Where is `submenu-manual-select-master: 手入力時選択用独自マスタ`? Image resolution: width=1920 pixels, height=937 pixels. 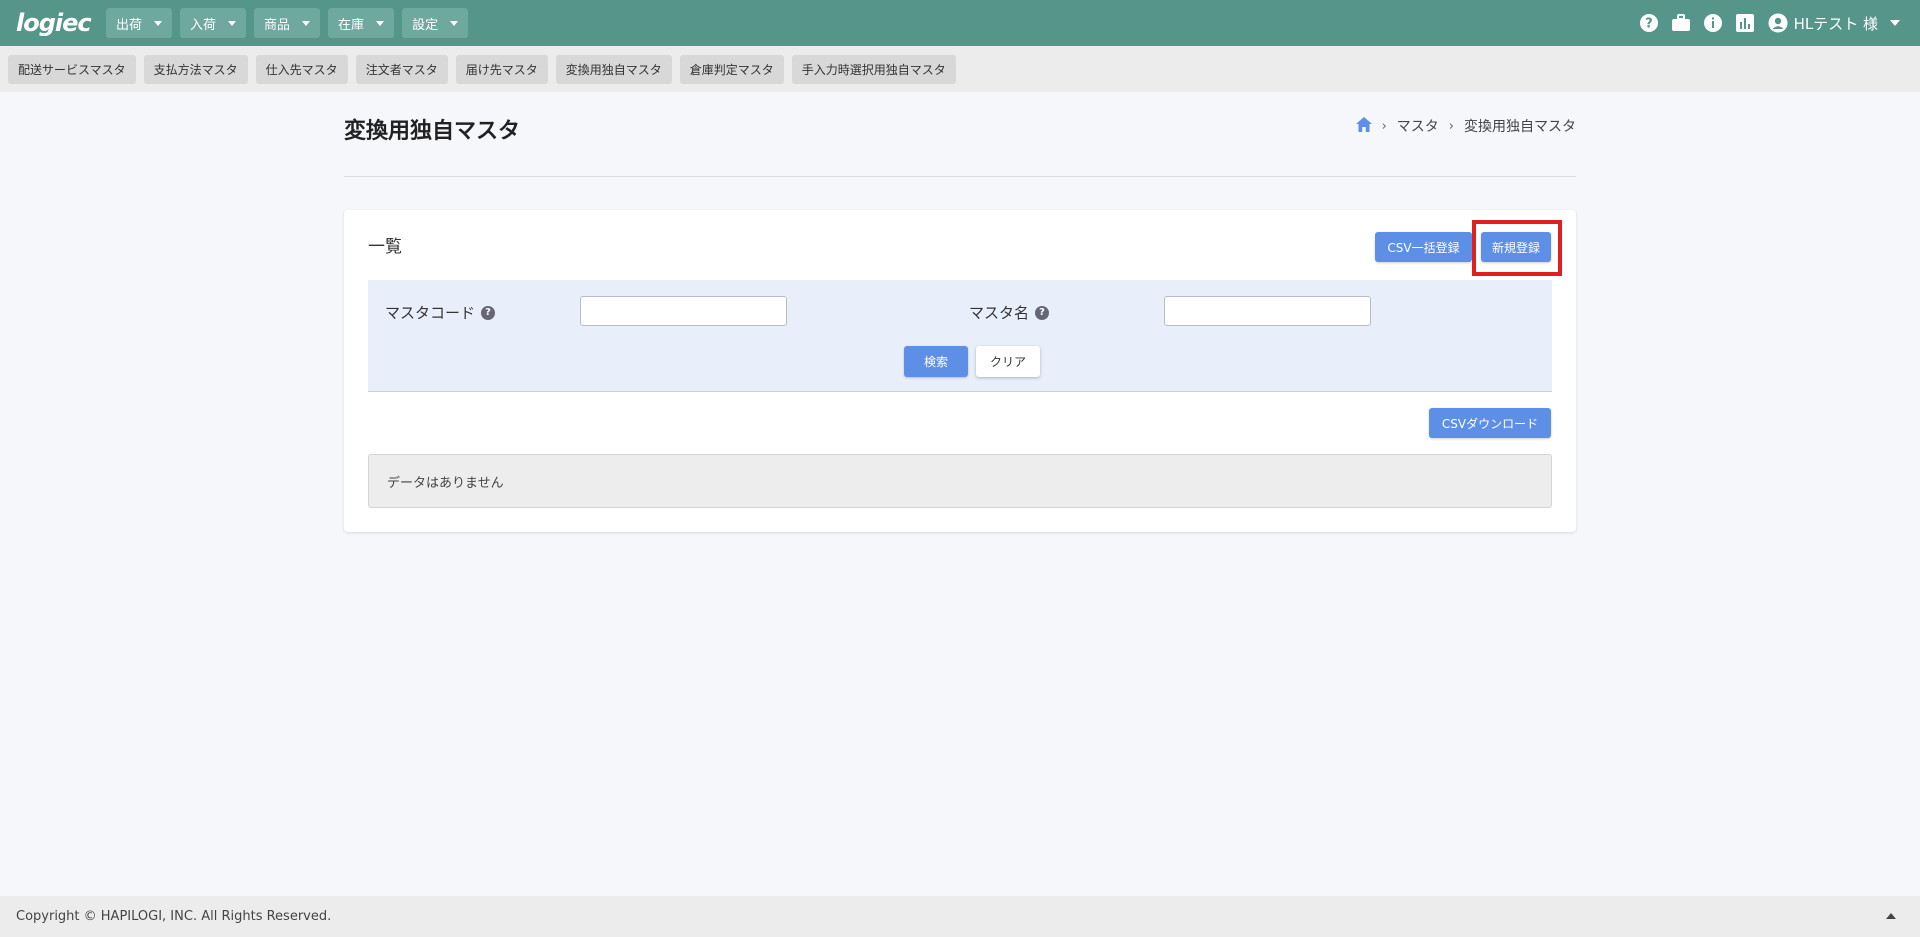 submenu-manual-select-master: 手入力時選択用独自マスタ is located at coordinates (873, 69).